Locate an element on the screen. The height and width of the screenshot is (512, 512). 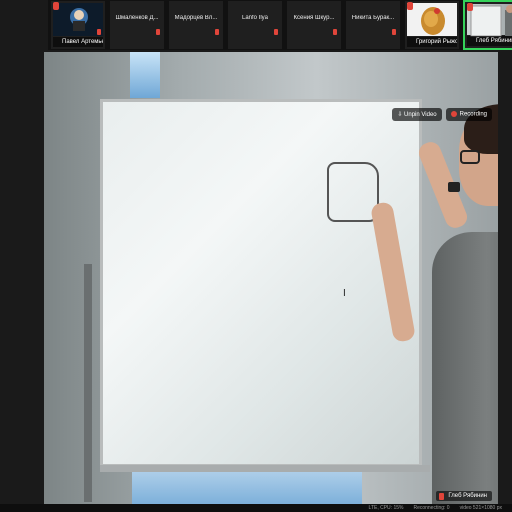
video-controls: ⇩ Unpin Video Recording is located at coordinates (442, 114).